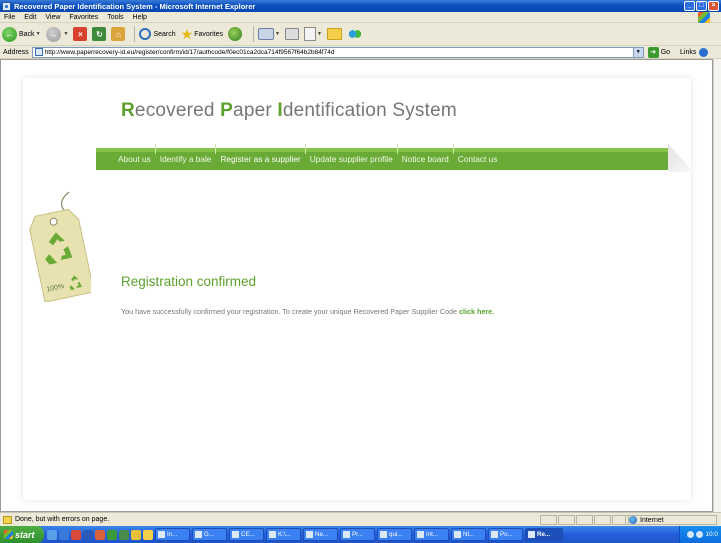  I want to click on ie-app-icon, so click(6, 6).